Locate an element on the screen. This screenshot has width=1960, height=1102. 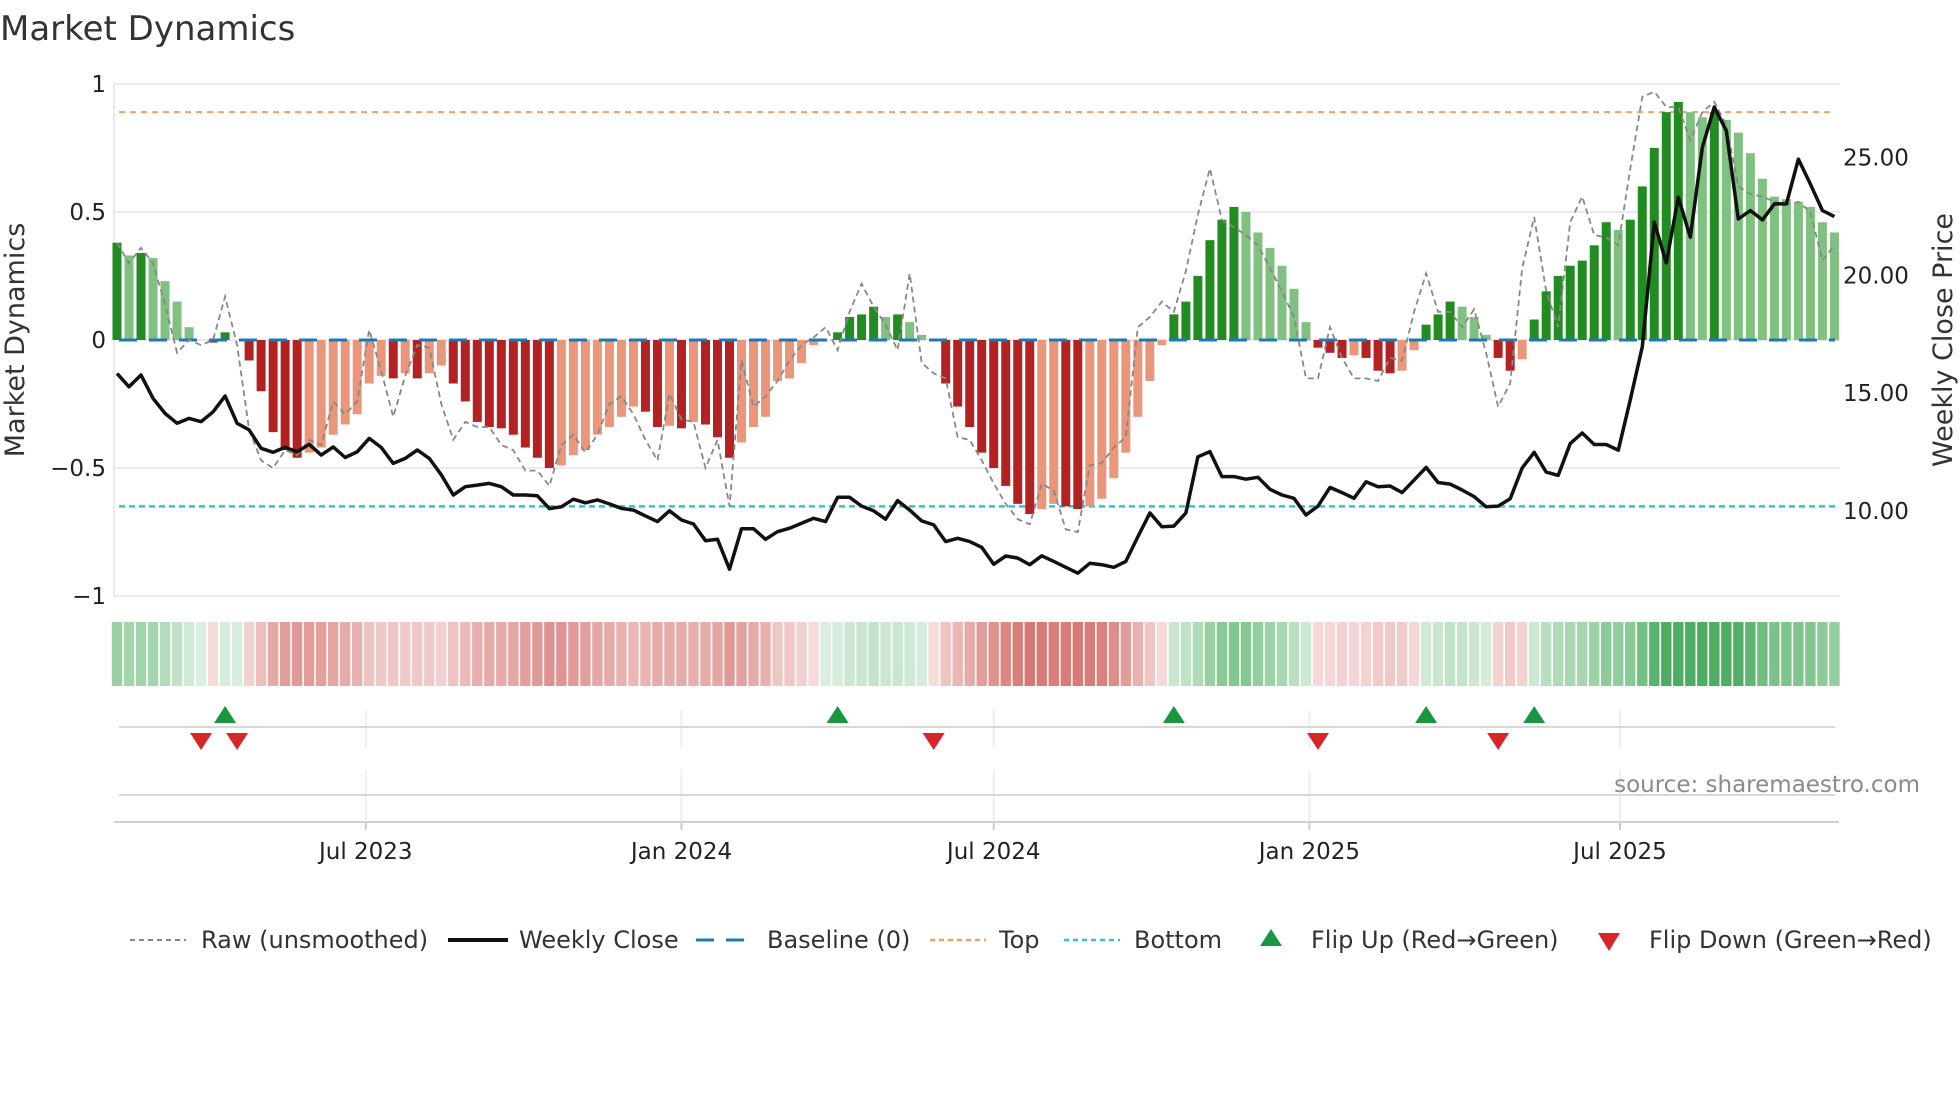
chart-title: Market Dynamics is located at coordinates (147, 29).